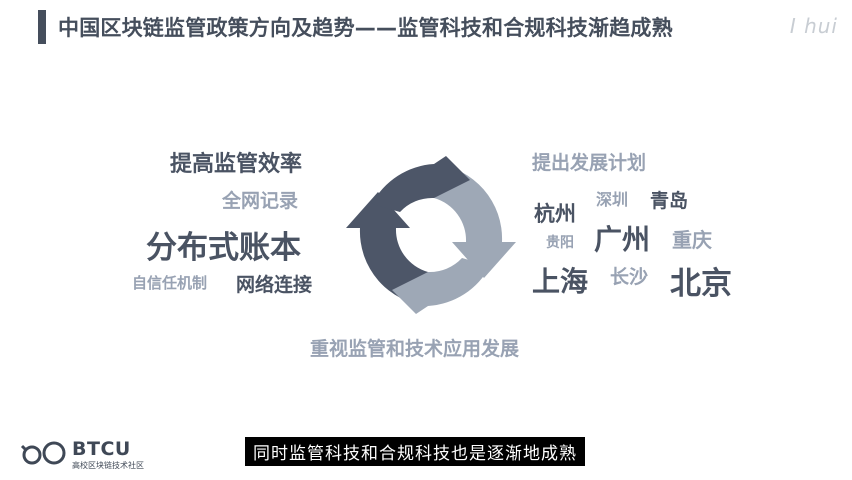  What do you see at coordinates (274, 285) in the screenshot?
I see `keyword-network-connect: 网络连接` at bounding box center [274, 285].